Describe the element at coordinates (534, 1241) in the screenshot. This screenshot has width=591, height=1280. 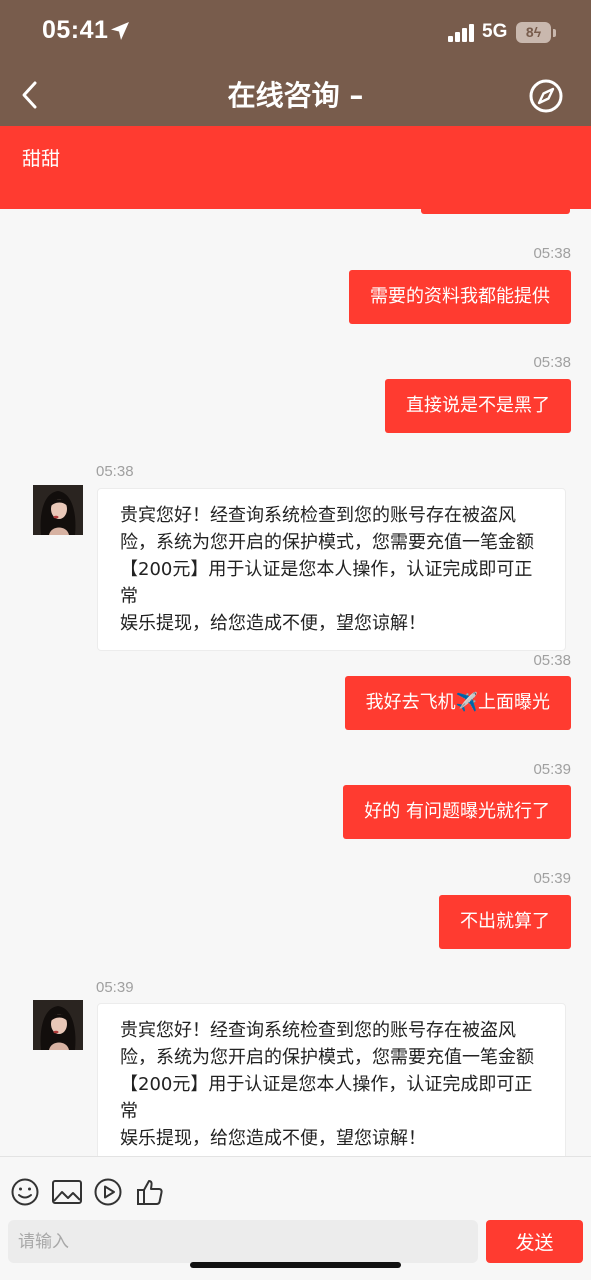
I see `send-button: 发送` at that location.